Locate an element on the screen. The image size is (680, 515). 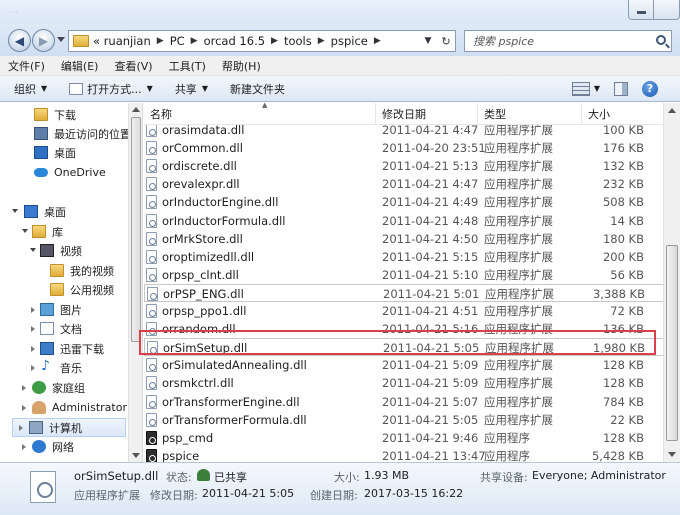
table-row: orCommon.dll 2011-04-20 23:51 应用程序扩展 176 KB is located at coordinates (404, 148).